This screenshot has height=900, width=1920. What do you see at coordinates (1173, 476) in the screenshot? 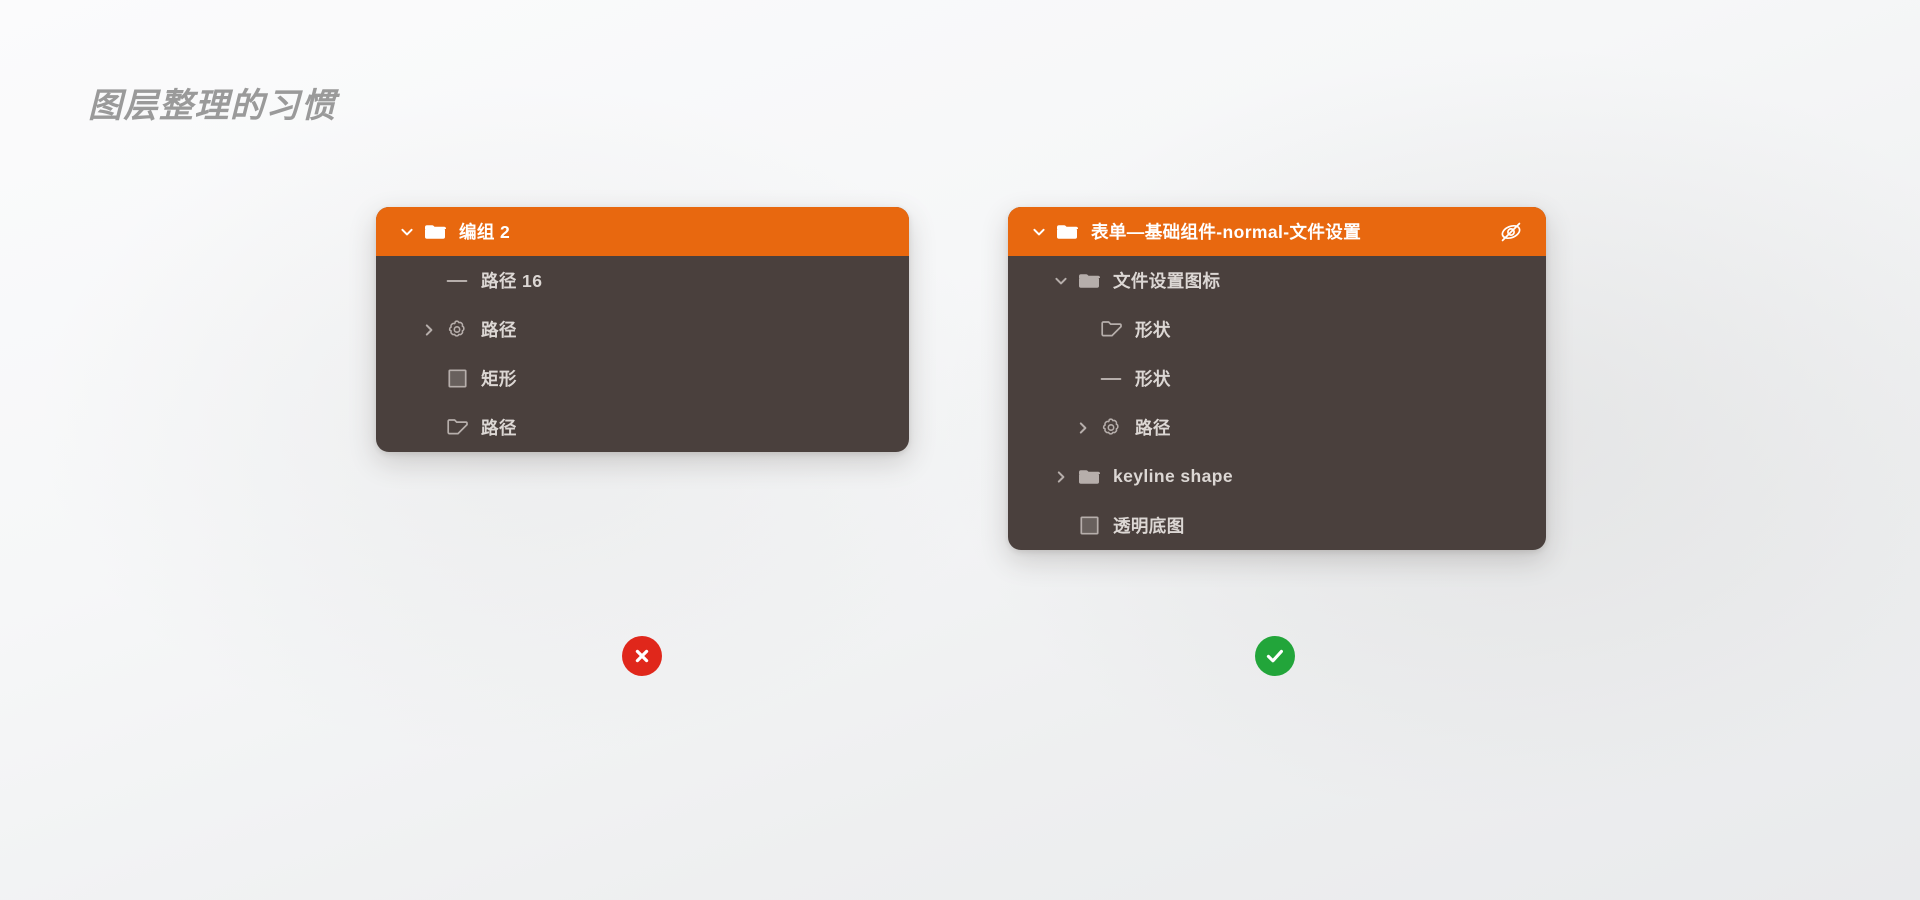
I see `layer-row-label: keyline shape` at bounding box center [1173, 476].